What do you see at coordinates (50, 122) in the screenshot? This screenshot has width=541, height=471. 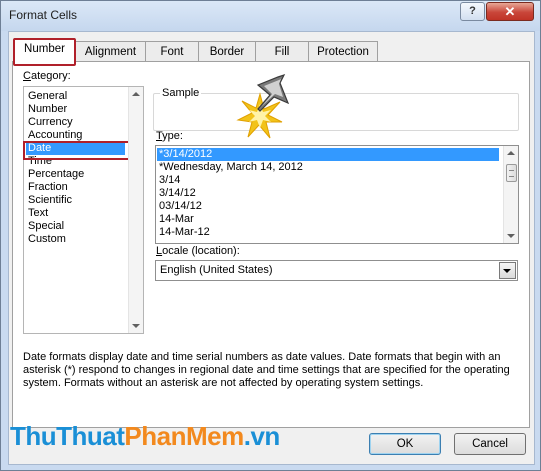 I see `category-item-currency: Currency` at bounding box center [50, 122].